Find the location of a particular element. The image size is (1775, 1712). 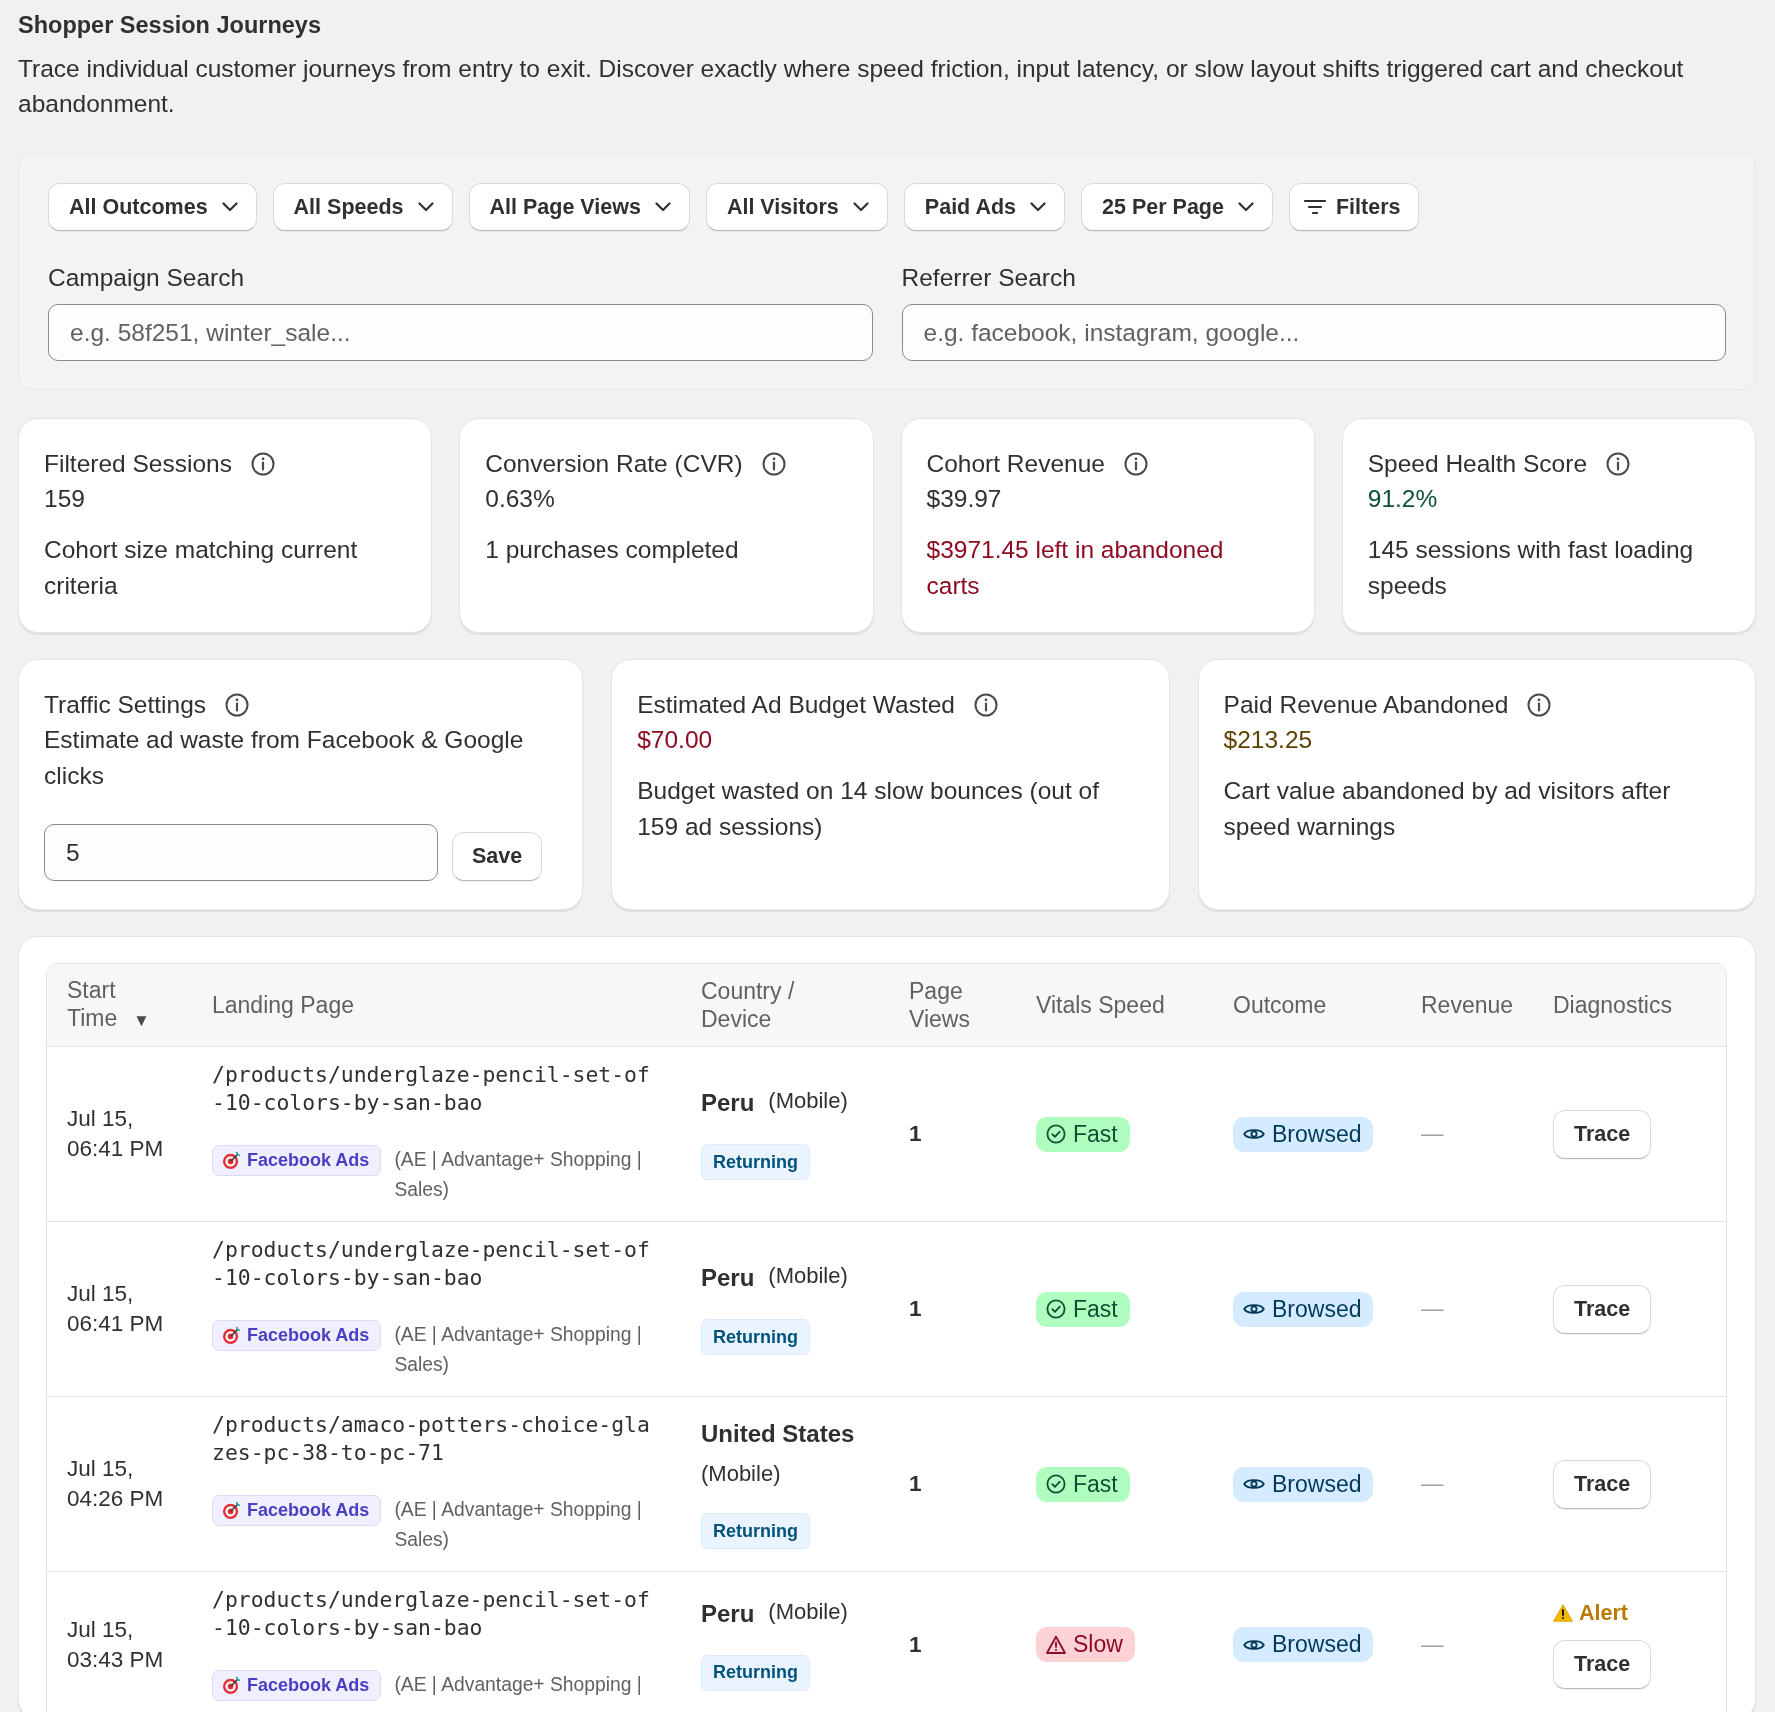

column-header: Outcome is located at coordinates (1280, 1005).